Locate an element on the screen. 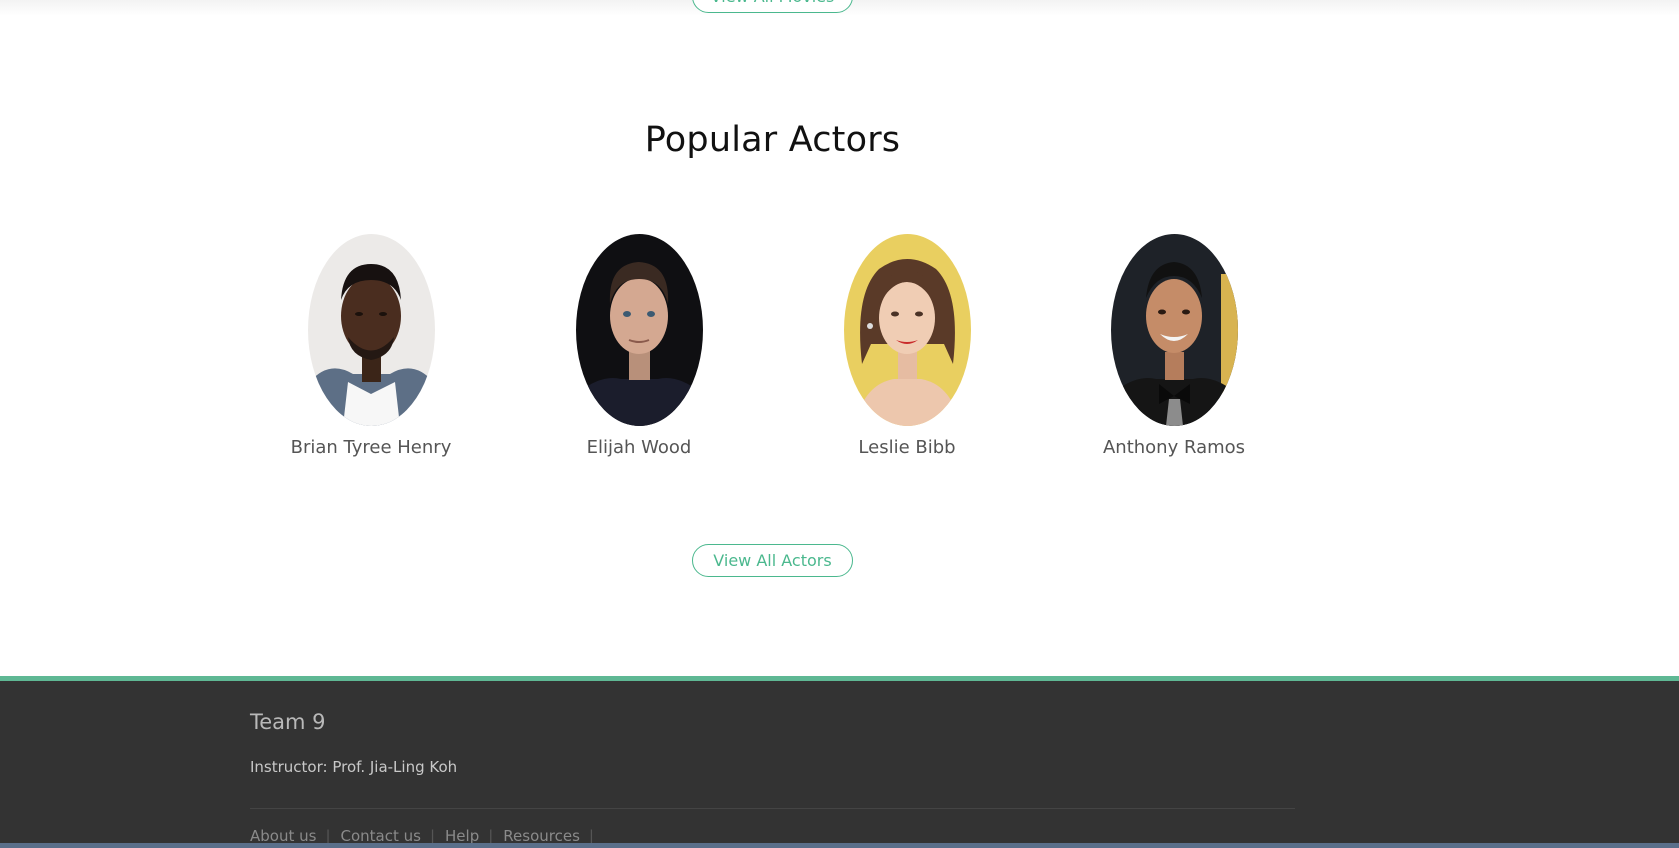 The image size is (1679, 848). actor-name: Anthony Ramos is located at coordinates (1174, 447).